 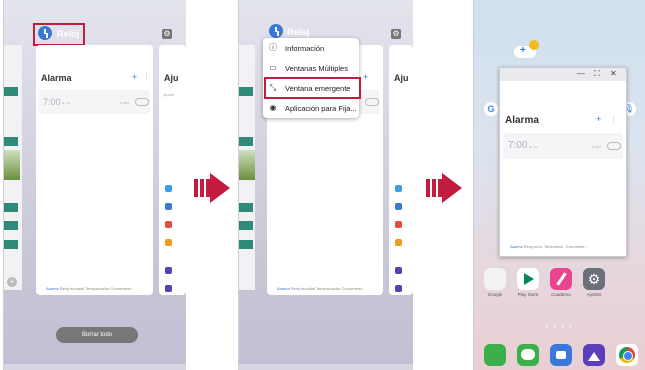 I want to click on app-label: Play Store, so click(x=528, y=294).